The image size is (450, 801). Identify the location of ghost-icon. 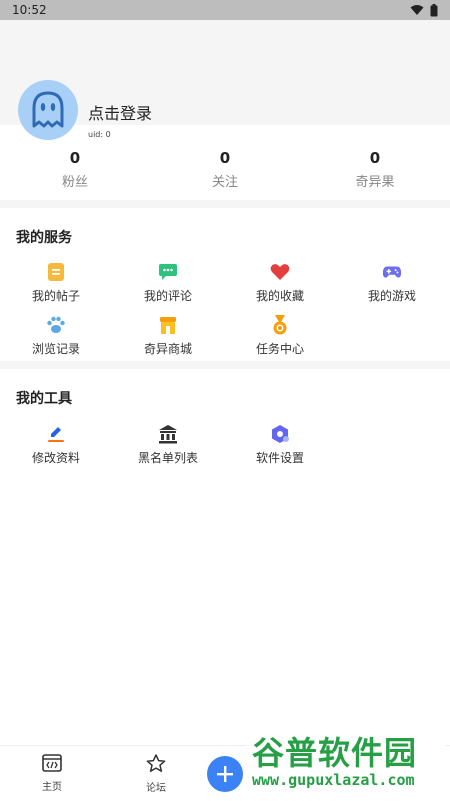
(48, 109).